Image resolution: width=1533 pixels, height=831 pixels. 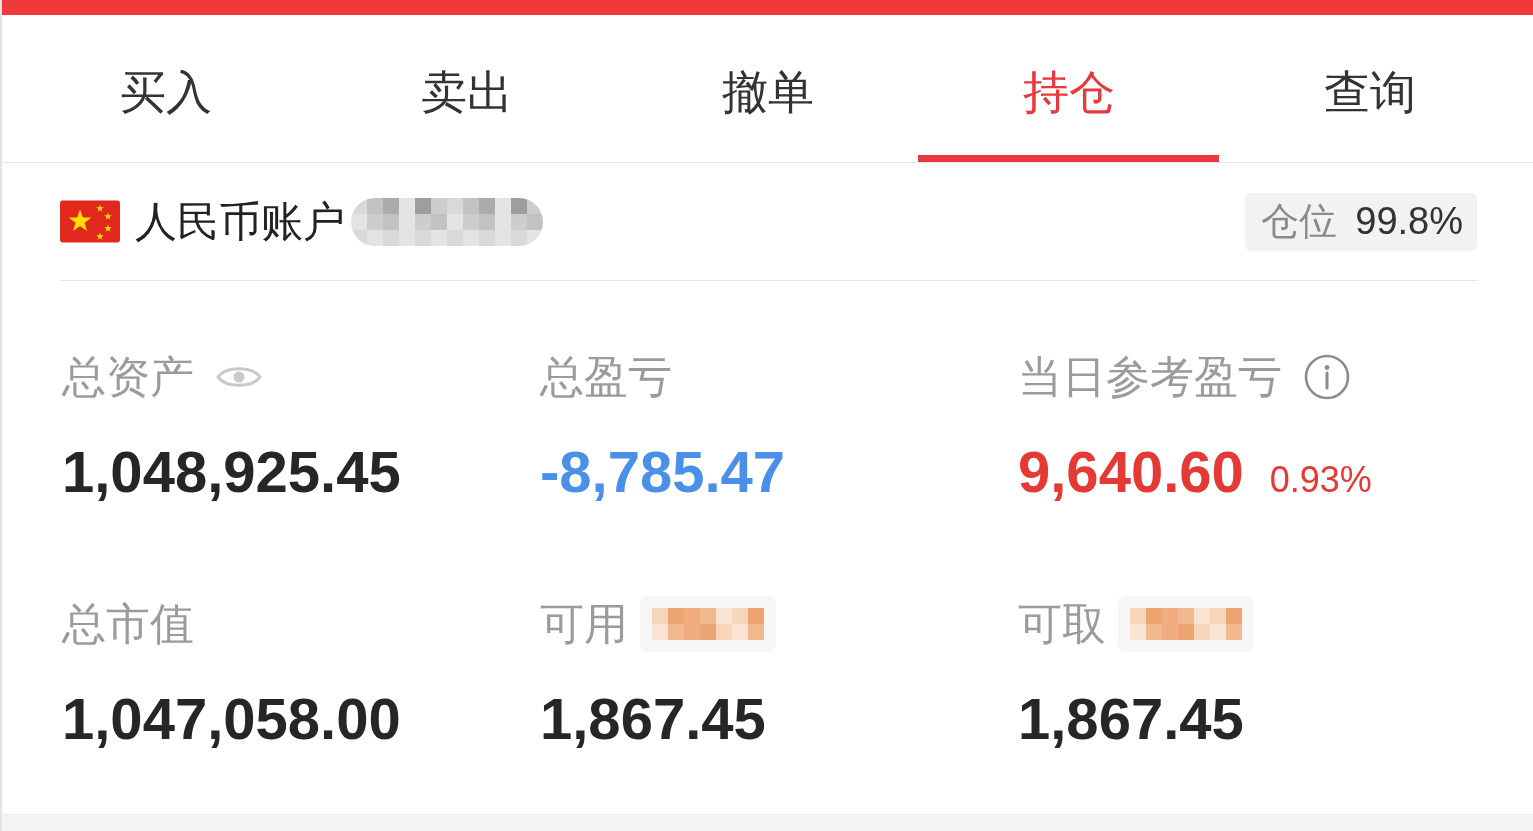 I want to click on tab: 撤单, so click(x=767, y=88).